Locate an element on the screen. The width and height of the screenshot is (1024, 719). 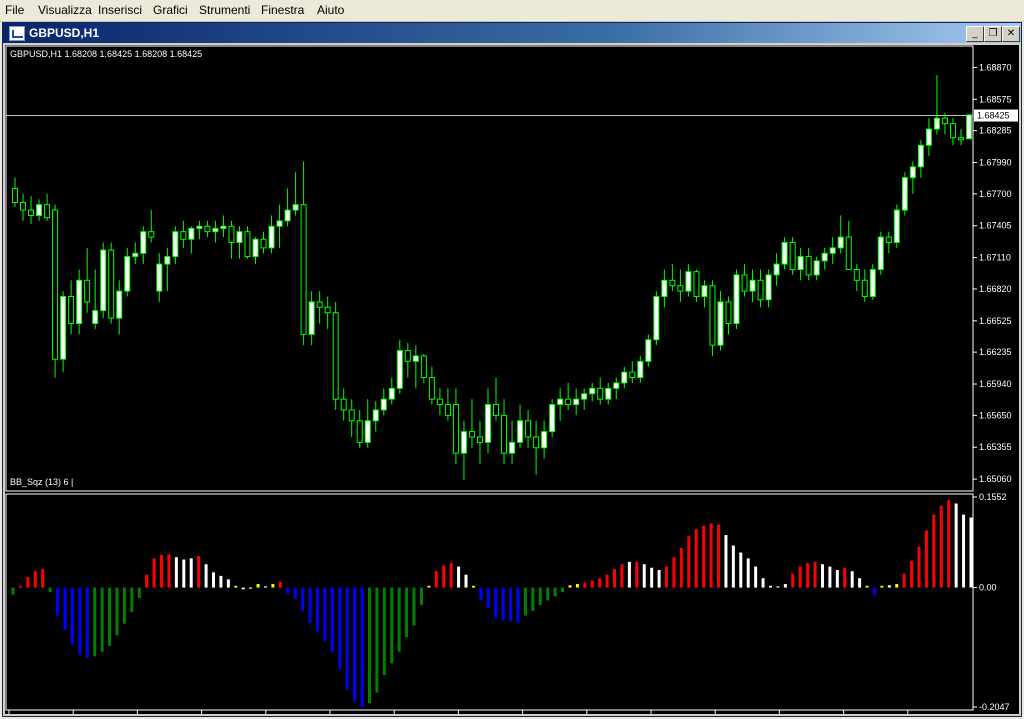
menu-strumenti: Strumenti is located at coordinates (224, 10).